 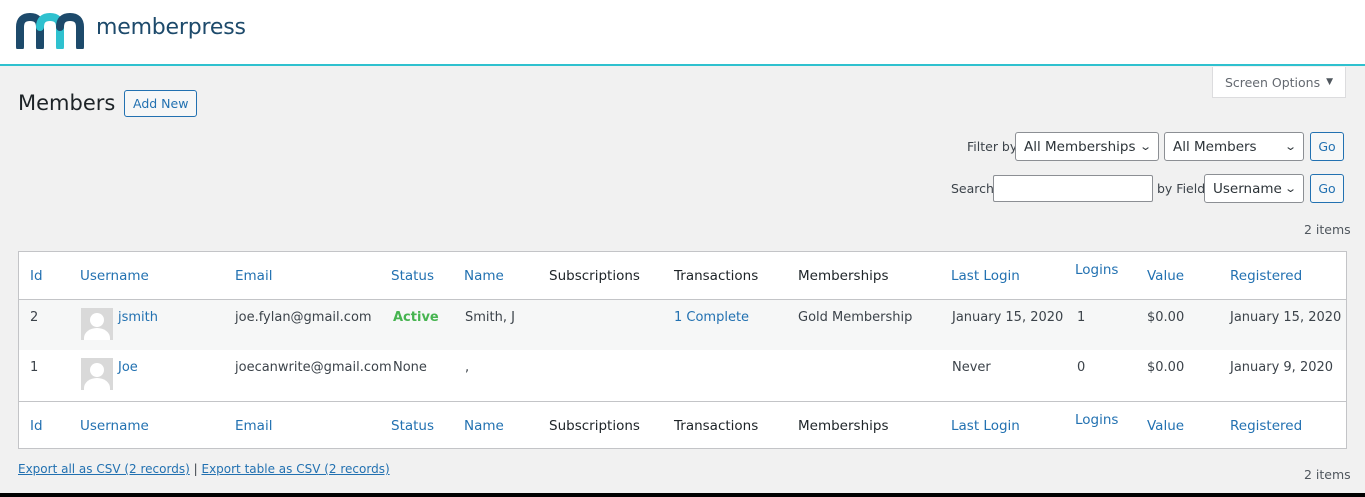 I want to click on search-go-button: Go, so click(x=1327, y=188).